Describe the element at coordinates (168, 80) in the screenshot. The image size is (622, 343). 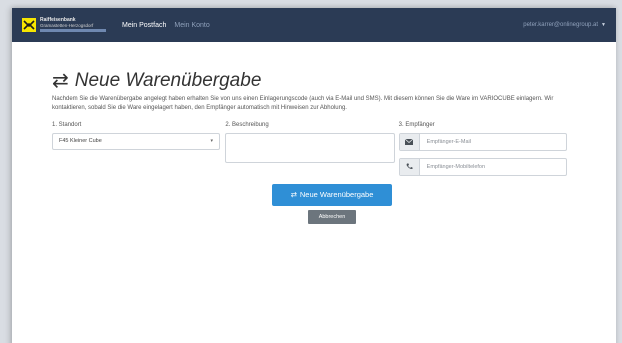
I see `page-title-text: Neue Warenübergabe` at that location.